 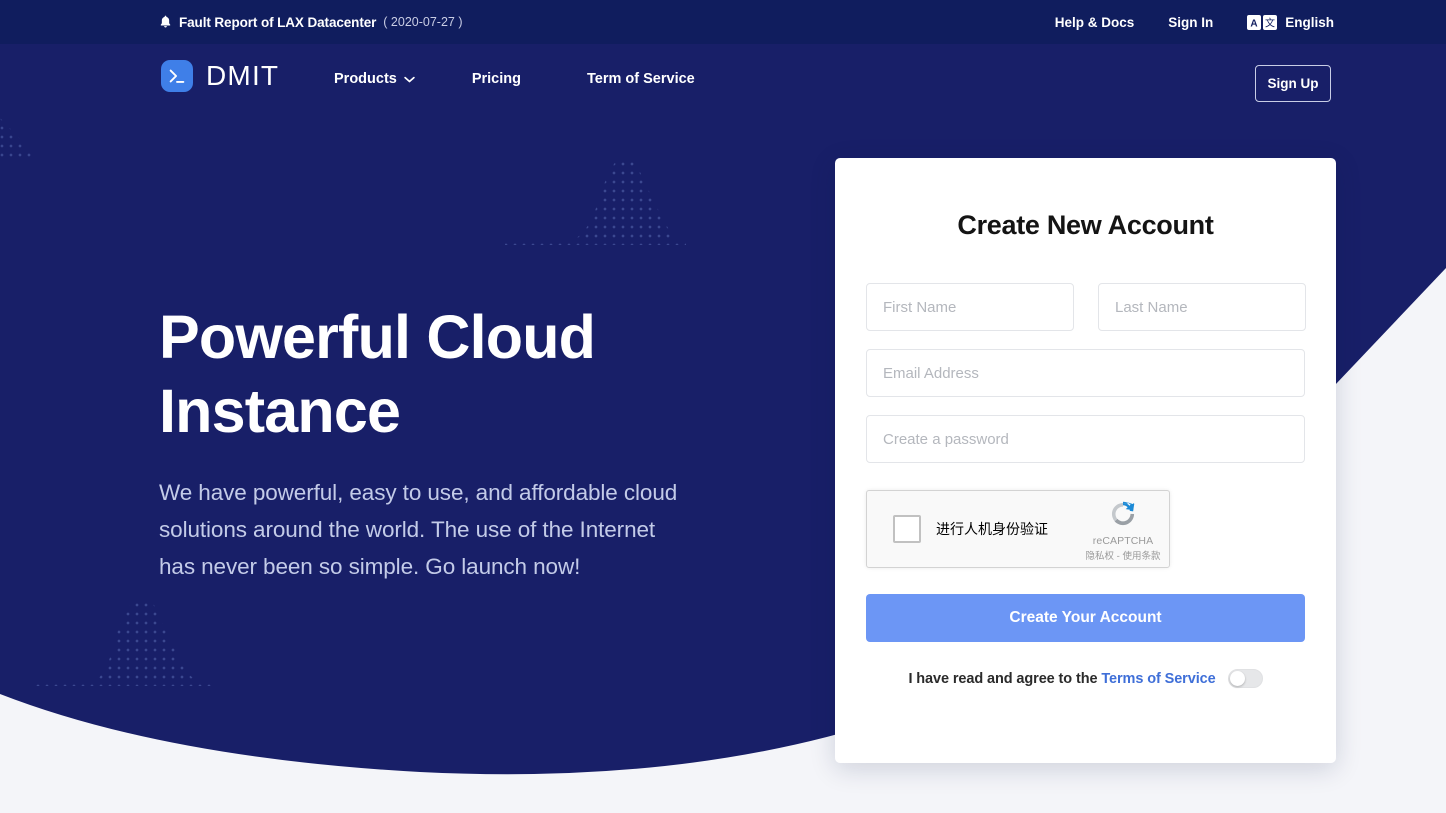 I want to click on nav-item-term-of-service: Term of Service, so click(x=641, y=79).